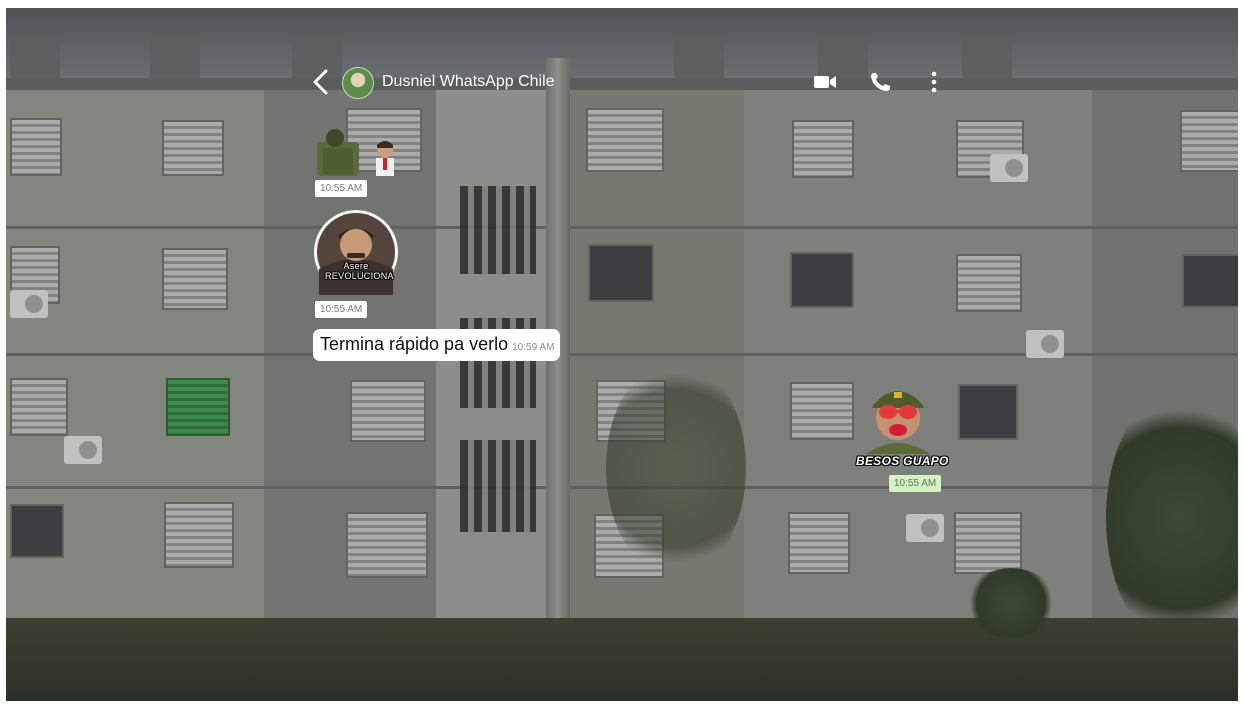 The height and width of the screenshot is (707, 1244). What do you see at coordinates (902, 461) in the screenshot?
I see `sticker-caption: BESOS GUAPO` at bounding box center [902, 461].